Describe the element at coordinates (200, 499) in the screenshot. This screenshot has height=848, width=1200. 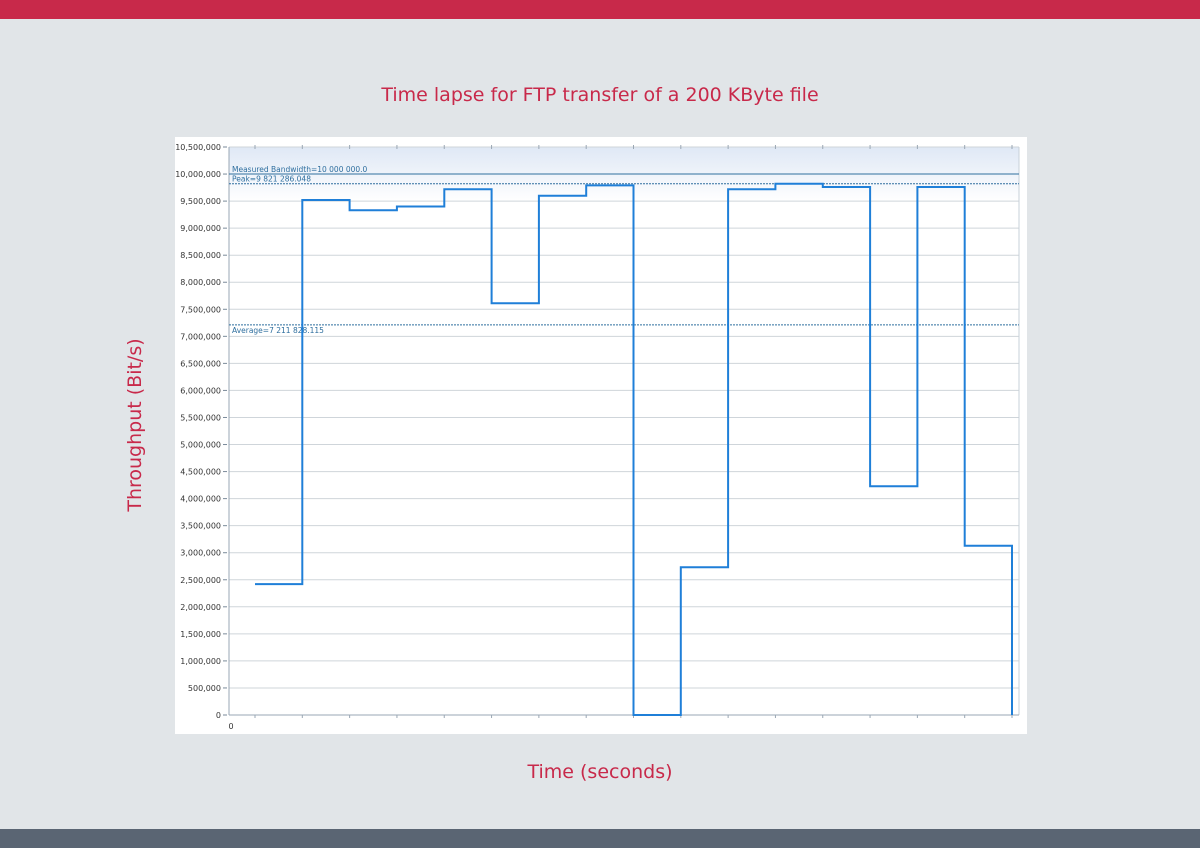
I see `y-tick-label: 4,000,000` at that location.